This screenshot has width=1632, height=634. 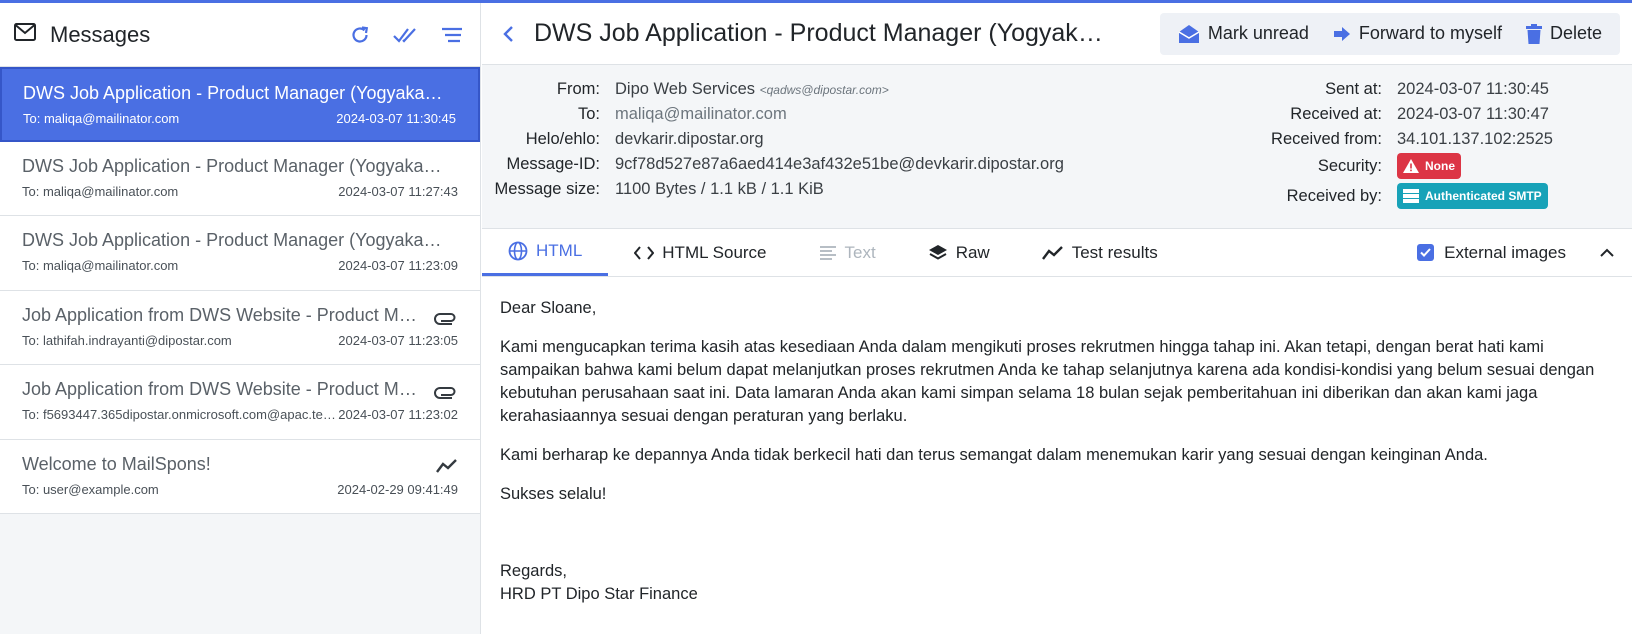 I want to click on text-lines-icon, so click(x=827, y=252).